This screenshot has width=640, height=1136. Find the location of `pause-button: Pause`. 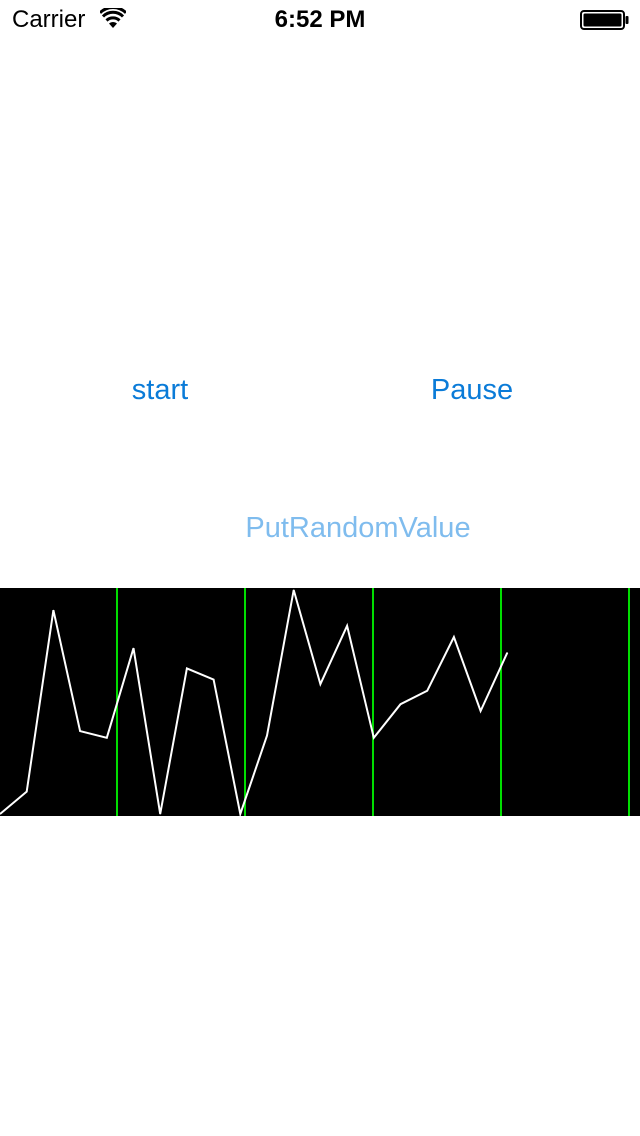

pause-button: Pause is located at coordinates (472, 390).